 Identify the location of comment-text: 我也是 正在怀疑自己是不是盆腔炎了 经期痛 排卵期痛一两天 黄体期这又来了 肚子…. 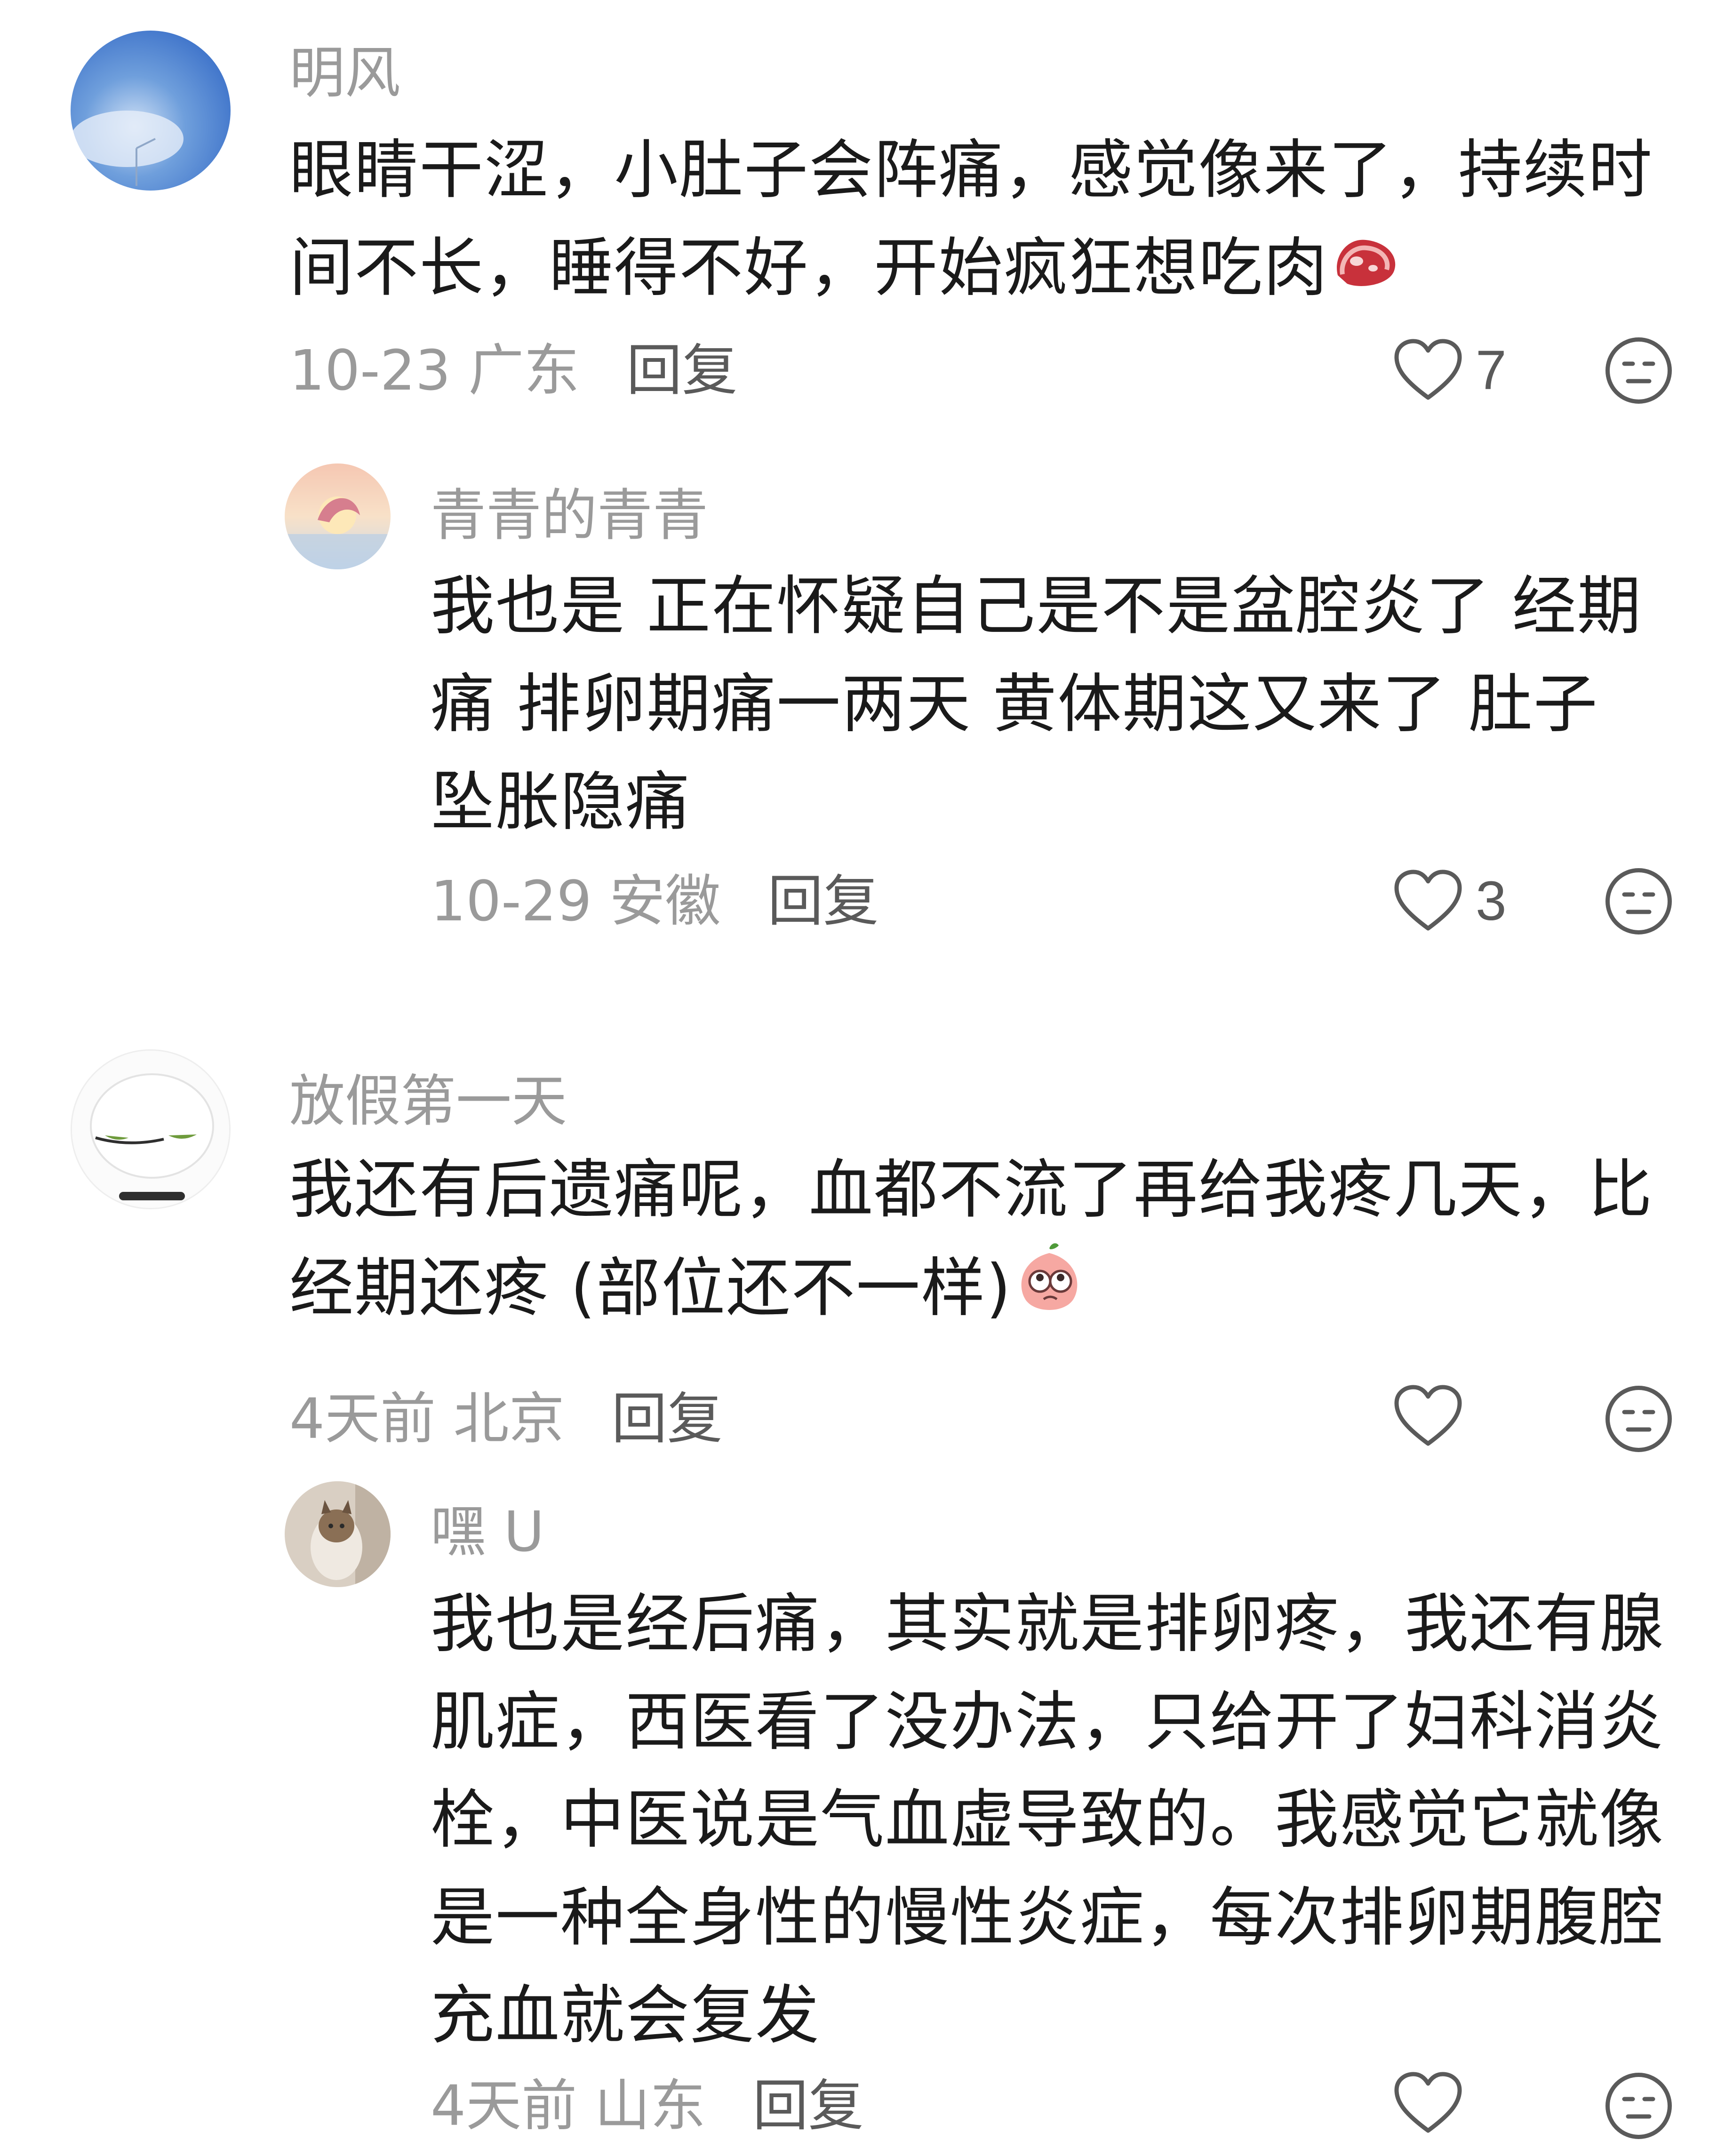
(1042, 704).